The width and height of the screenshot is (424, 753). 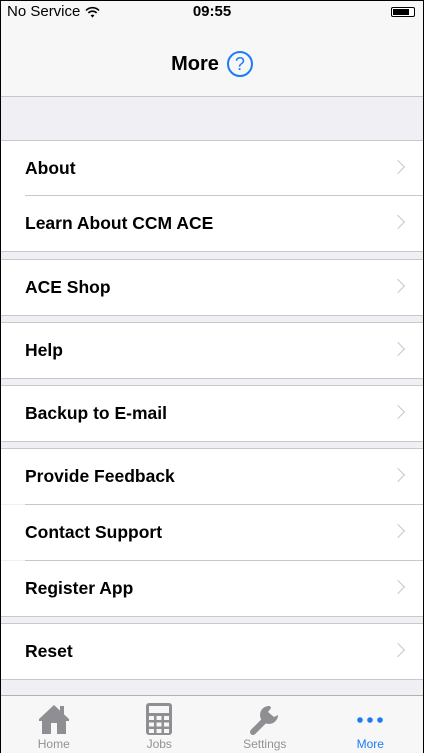 What do you see at coordinates (212, 588) in the screenshot?
I see `menu-item-register-app: Register App` at bounding box center [212, 588].